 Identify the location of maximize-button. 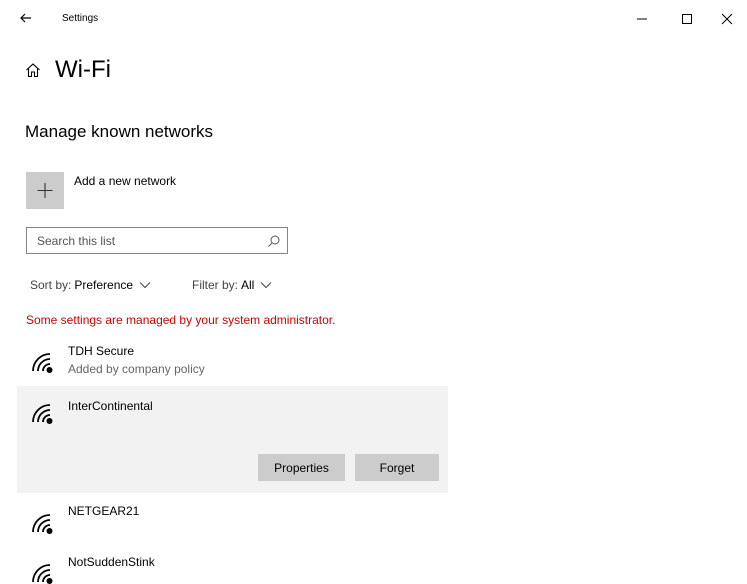
(687, 19).